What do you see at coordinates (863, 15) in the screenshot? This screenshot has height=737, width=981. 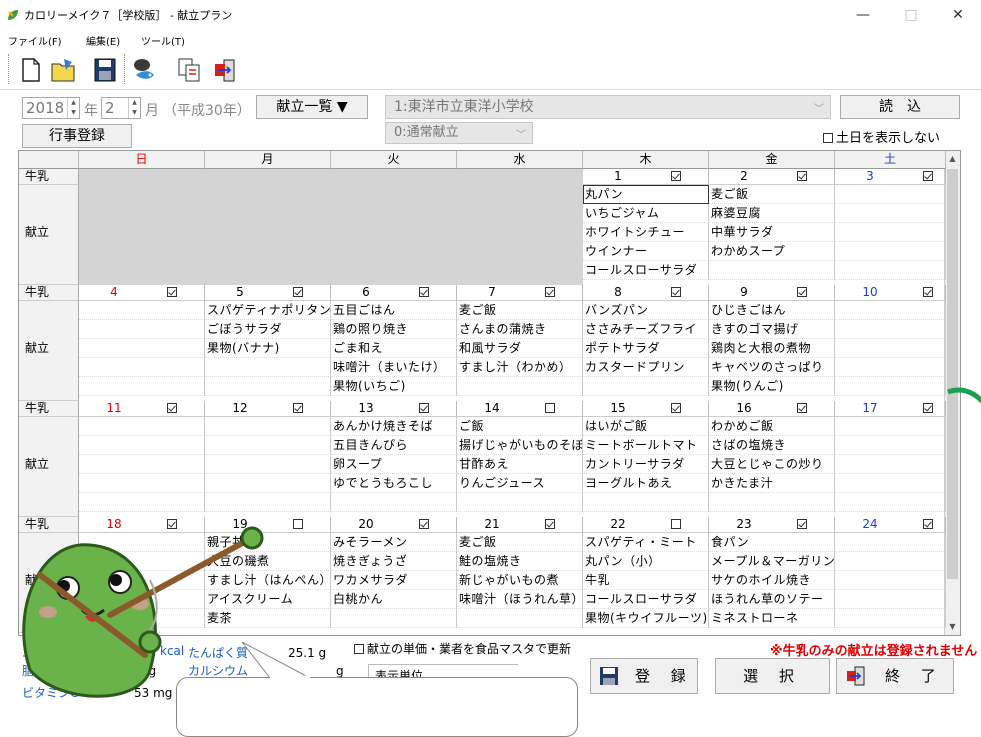 I see `minimize-button: —` at bounding box center [863, 15].